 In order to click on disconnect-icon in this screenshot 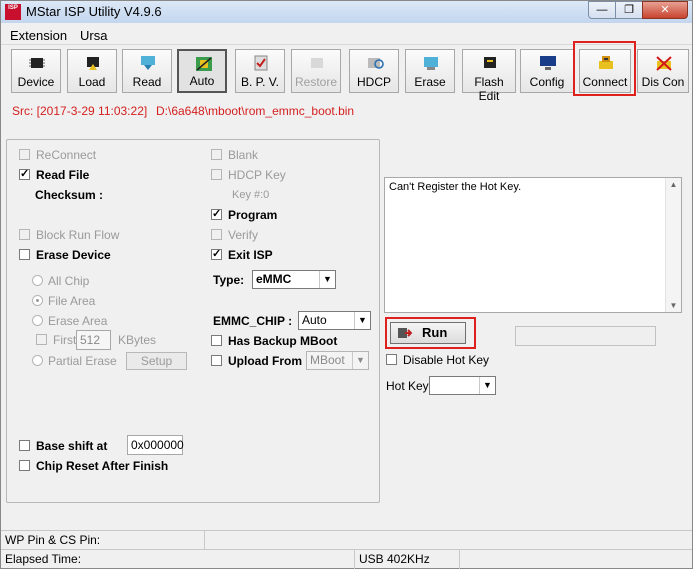, I will do `click(664, 63)`.